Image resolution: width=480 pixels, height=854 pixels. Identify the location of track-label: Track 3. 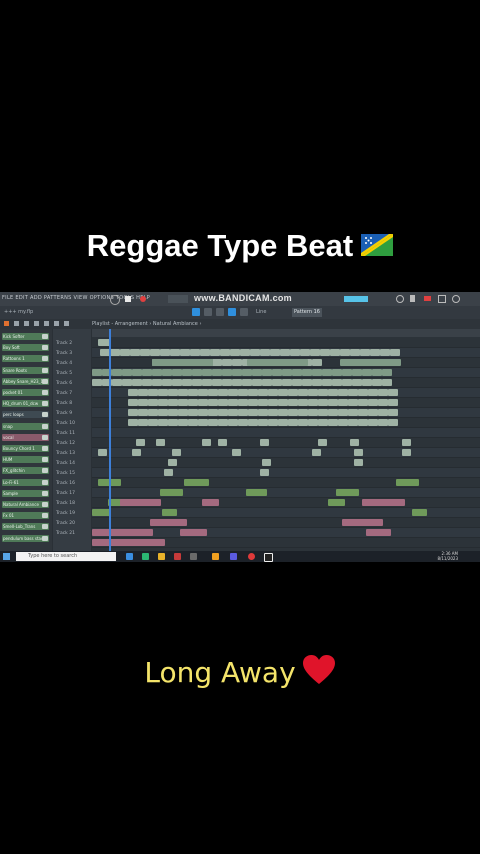
(64, 353).